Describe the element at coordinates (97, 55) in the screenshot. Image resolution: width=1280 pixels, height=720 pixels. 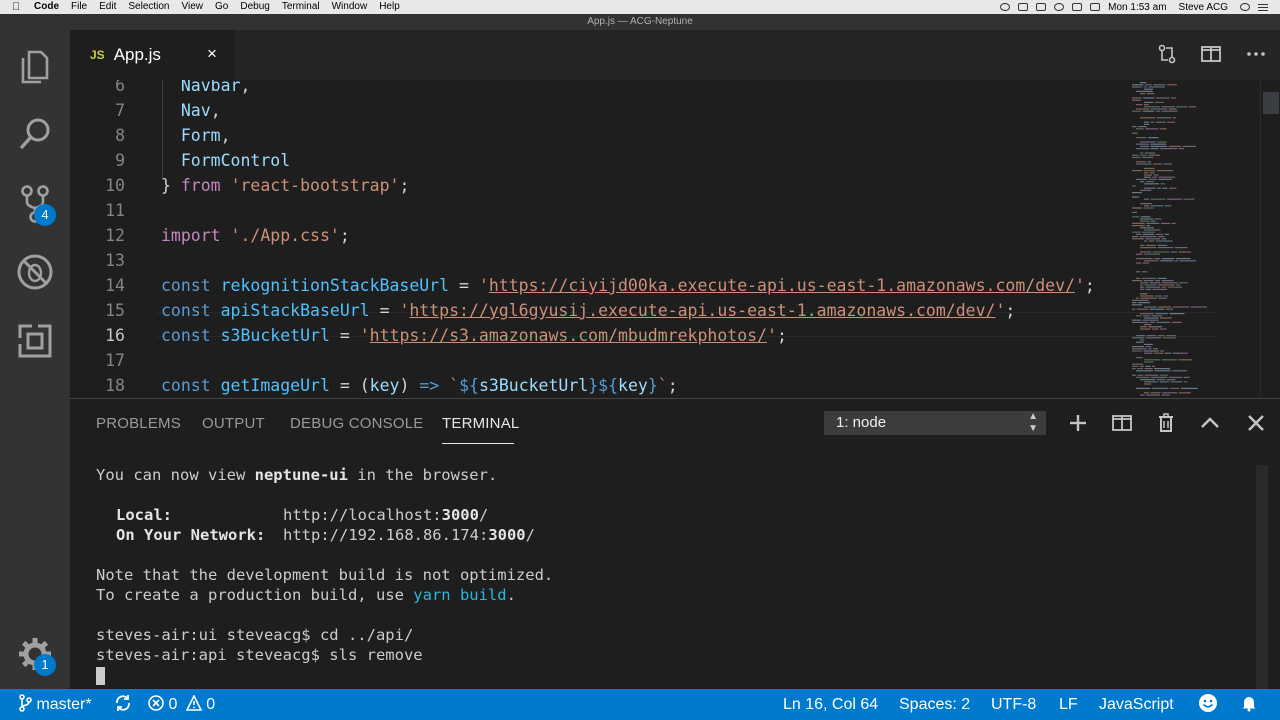
I see `js-file-icon: JS` at that location.